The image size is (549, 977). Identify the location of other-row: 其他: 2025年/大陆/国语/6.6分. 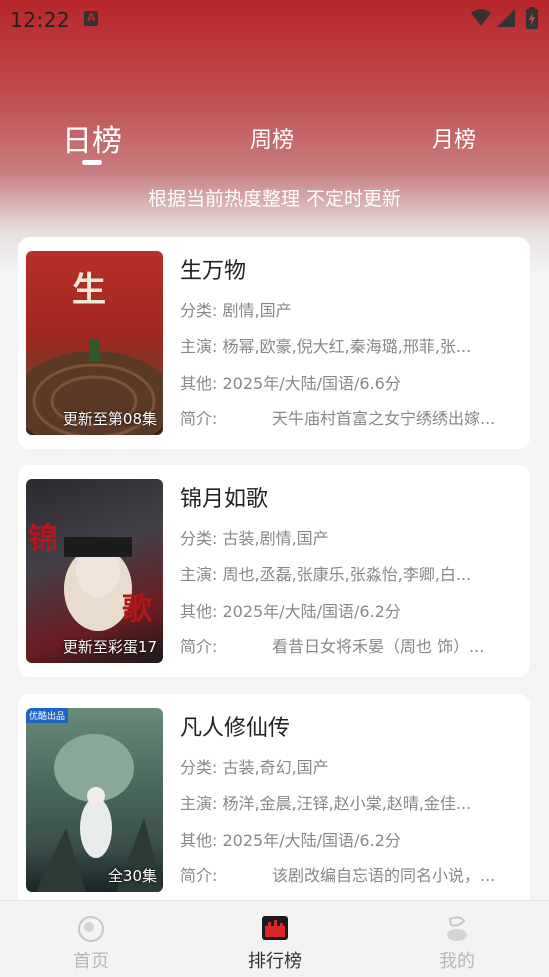
(350, 382).